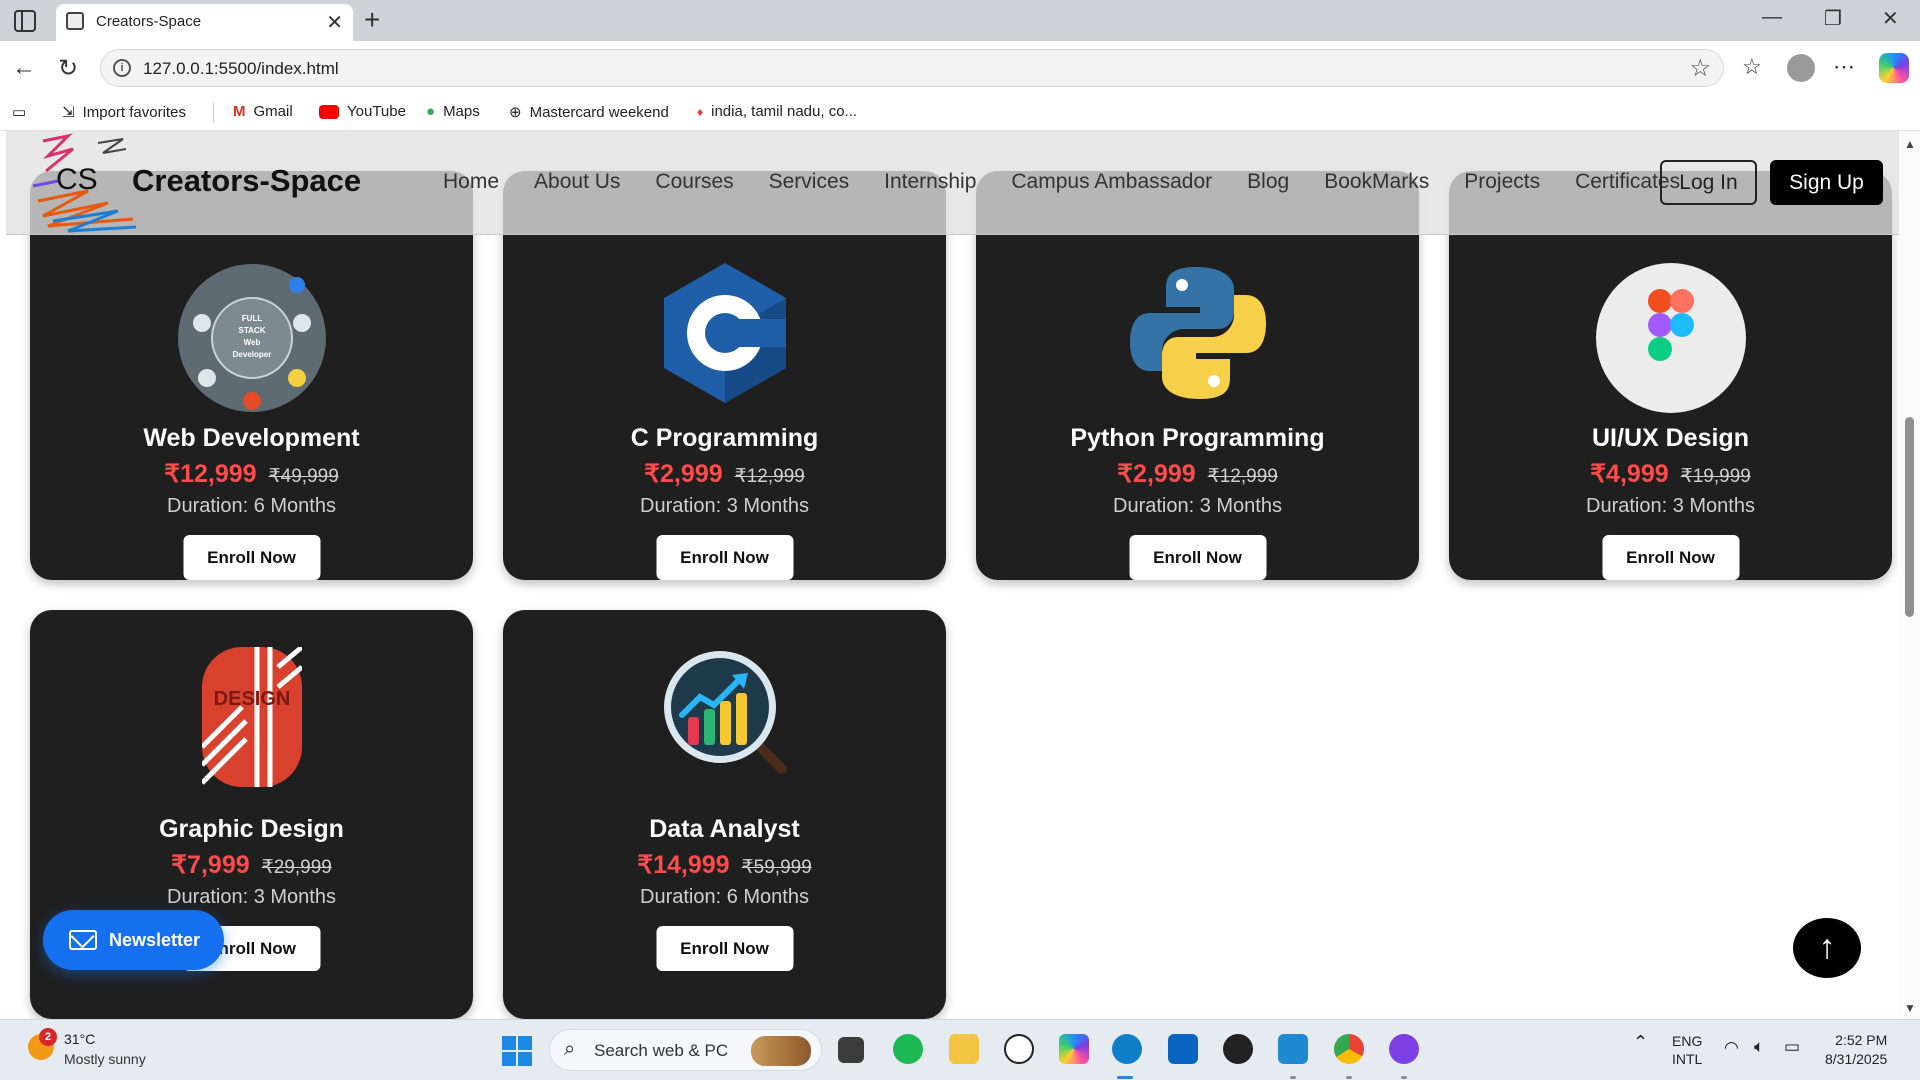  I want to click on file-explorer-icon, so click(964, 1049).